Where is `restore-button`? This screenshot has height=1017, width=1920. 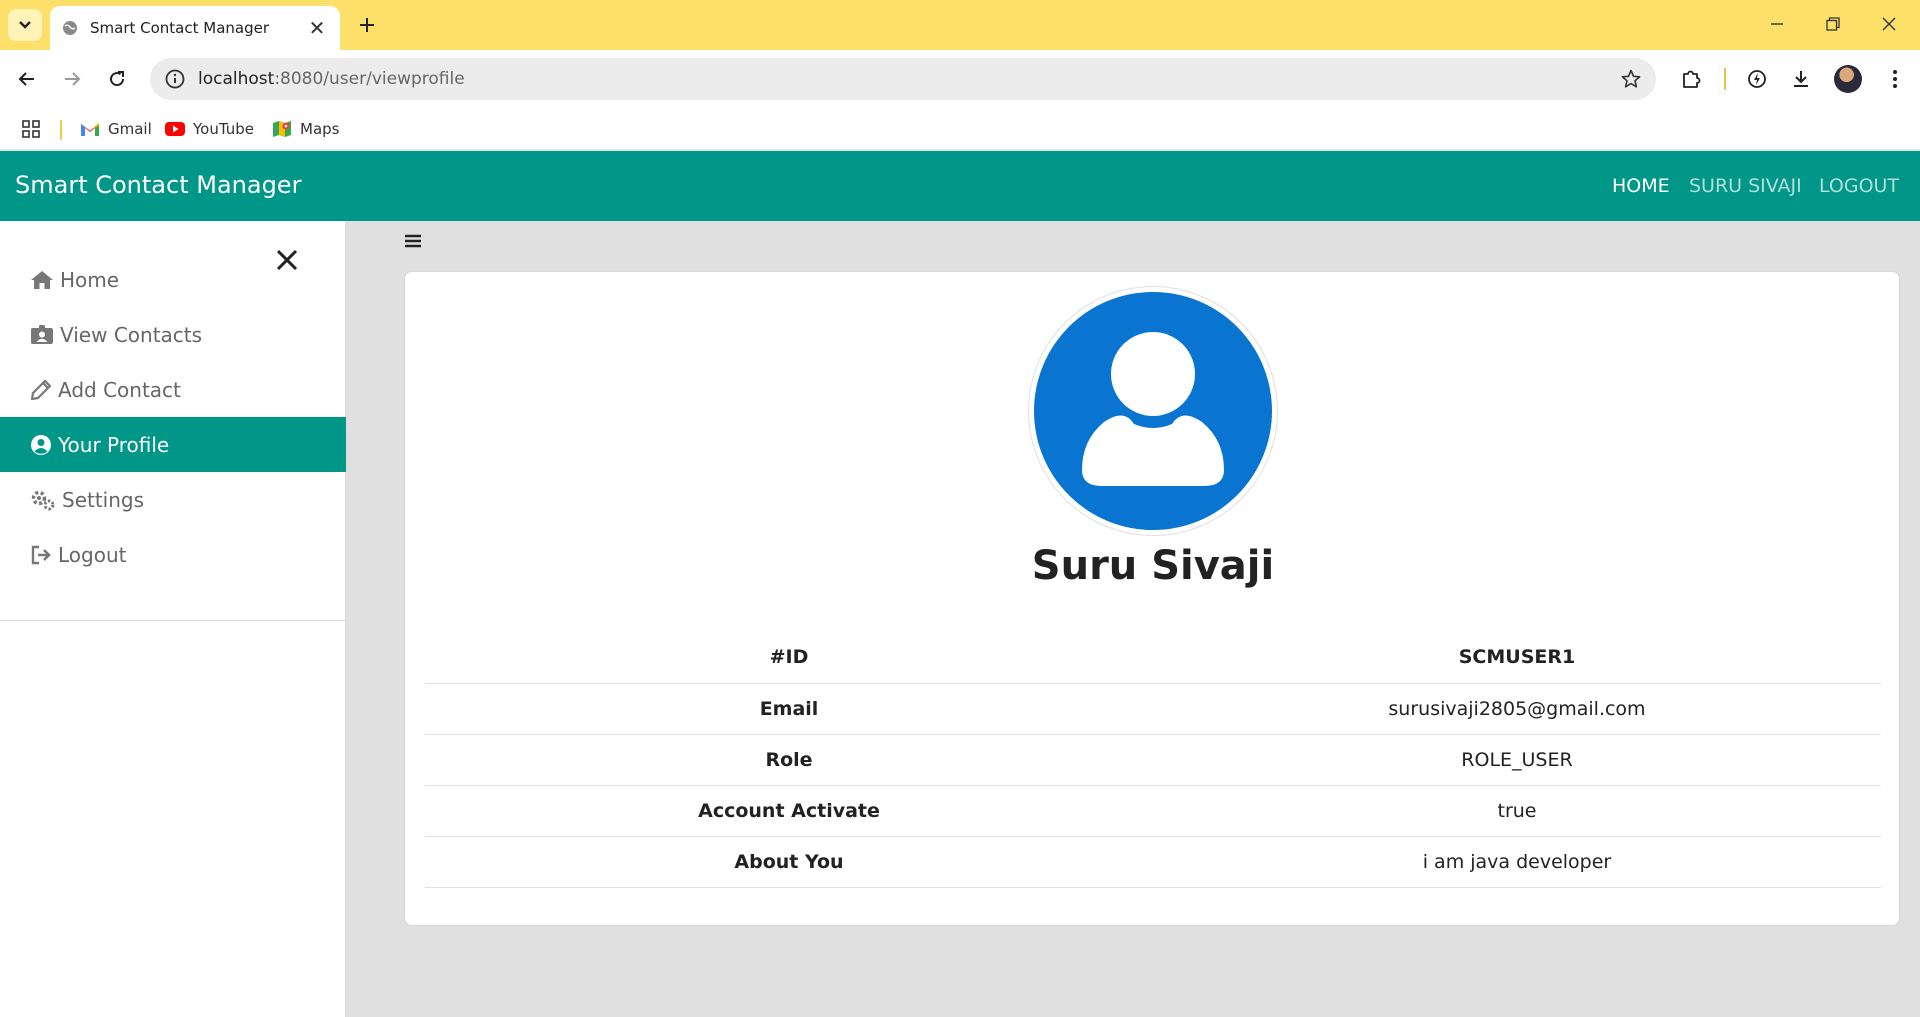
restore-button is located at coordinates (1833, 24).